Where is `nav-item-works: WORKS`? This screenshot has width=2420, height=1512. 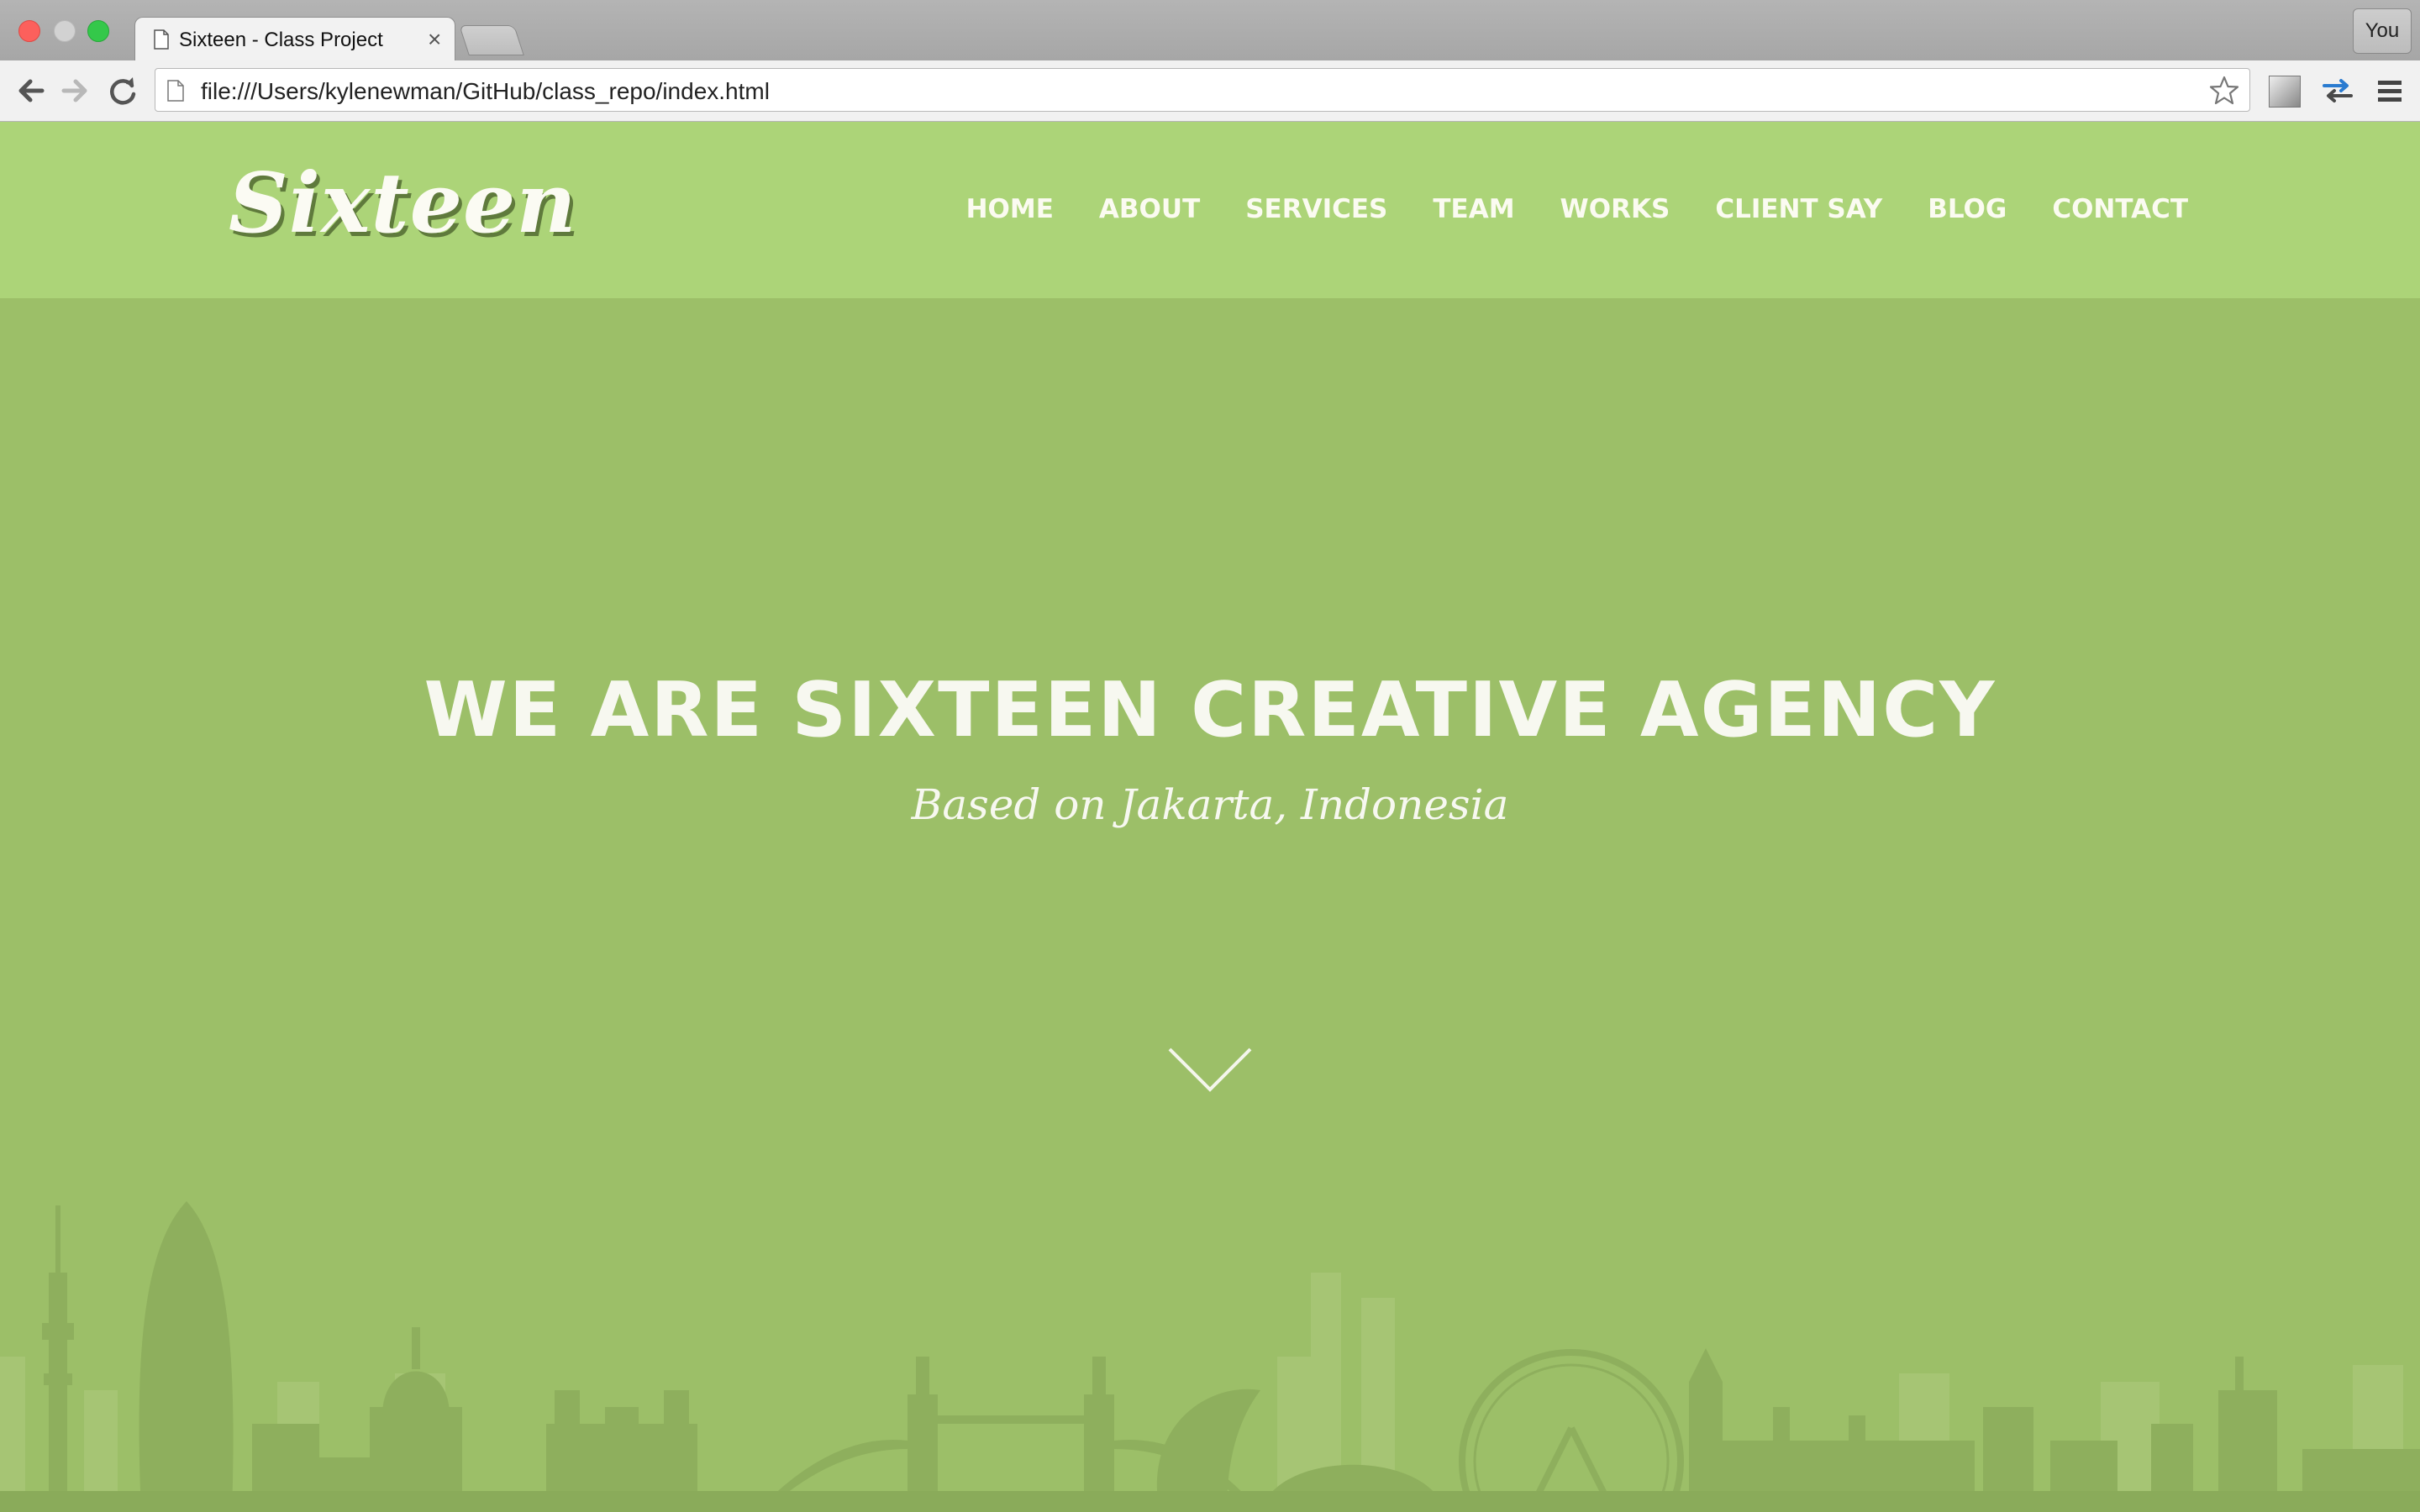 nav-item-works: WORKS is located at coordinates (1615, 209).